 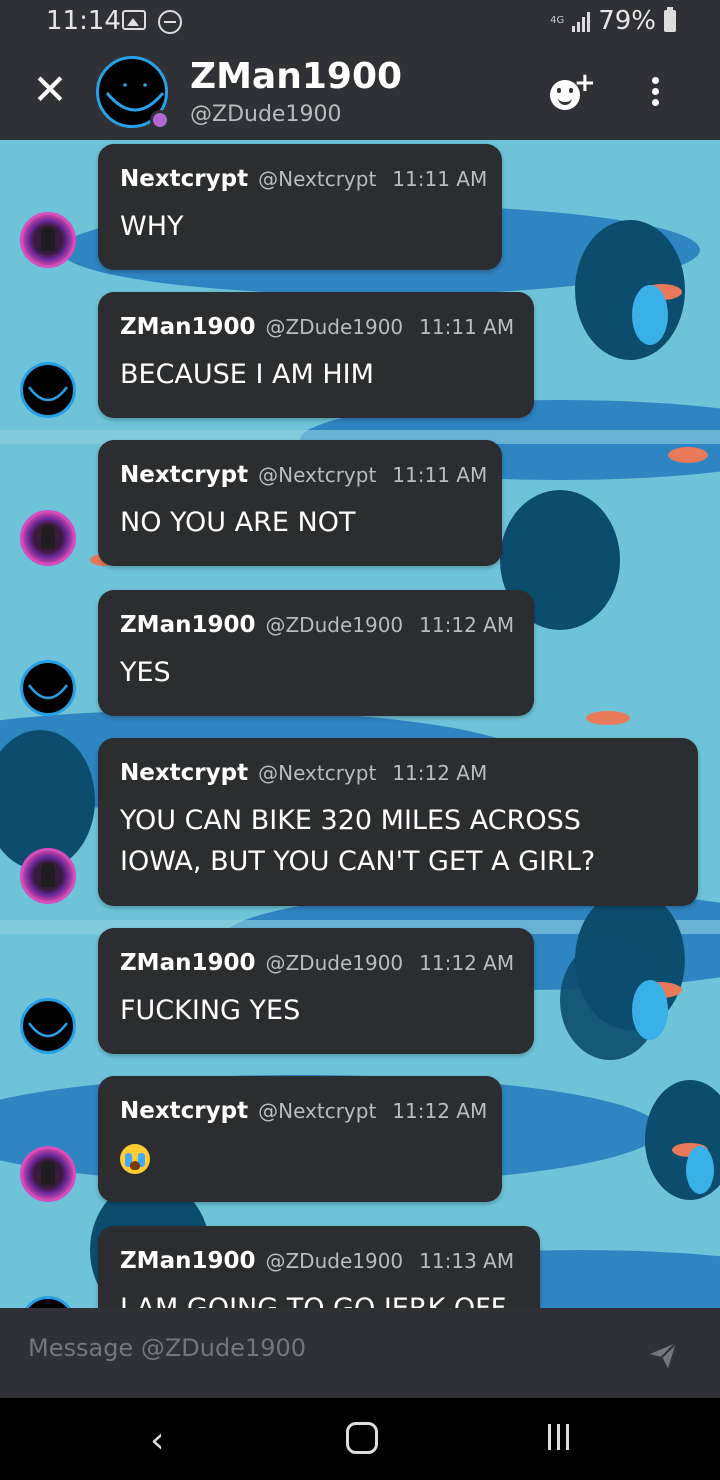 I want to click on more-vert-icon, so click(x=655, y=94).